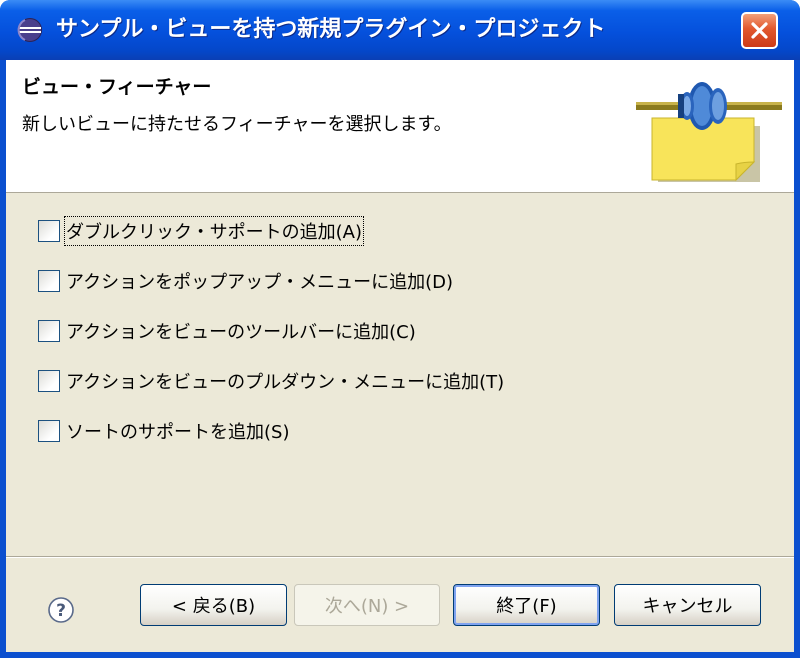  I want to click on title-bar: サンプル・ビューを持つ新規プラグイン・プロジェクト, so click(400, 30).